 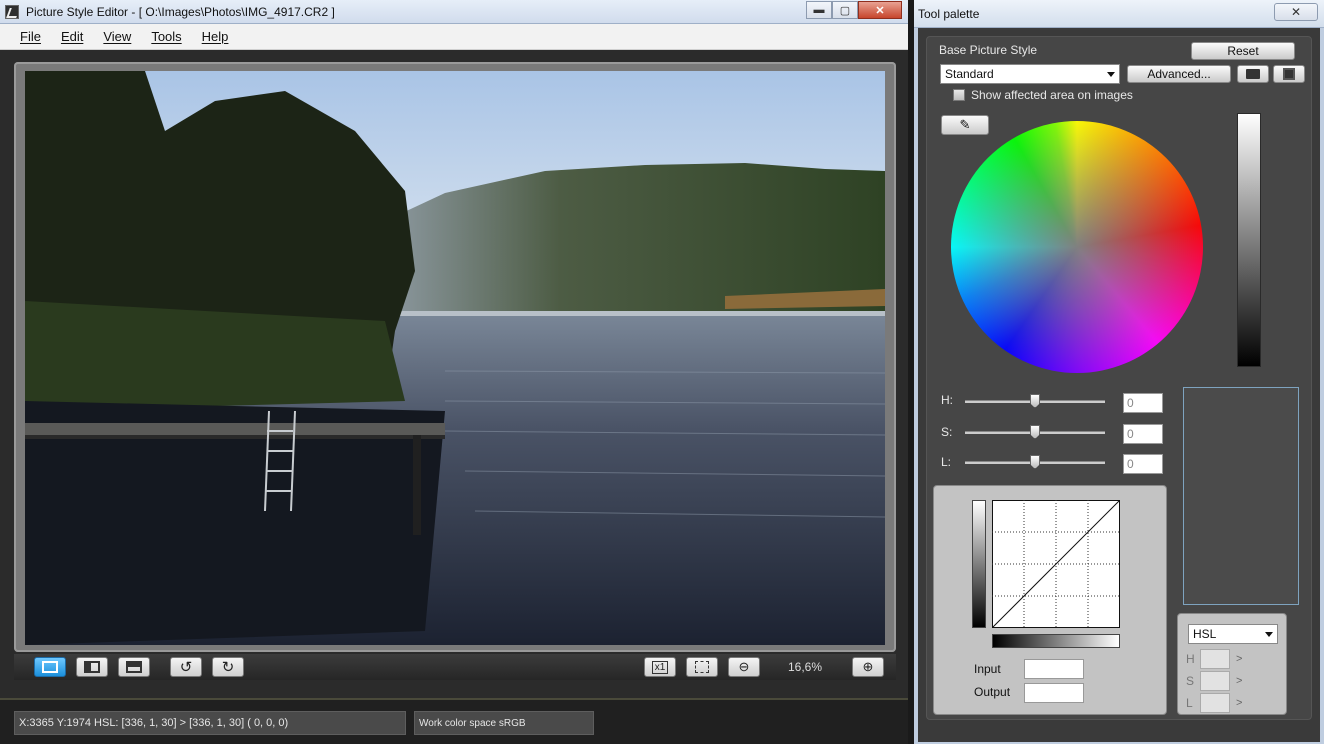 I want to click on reset-button: Reset, so click(x=1243, y=51).